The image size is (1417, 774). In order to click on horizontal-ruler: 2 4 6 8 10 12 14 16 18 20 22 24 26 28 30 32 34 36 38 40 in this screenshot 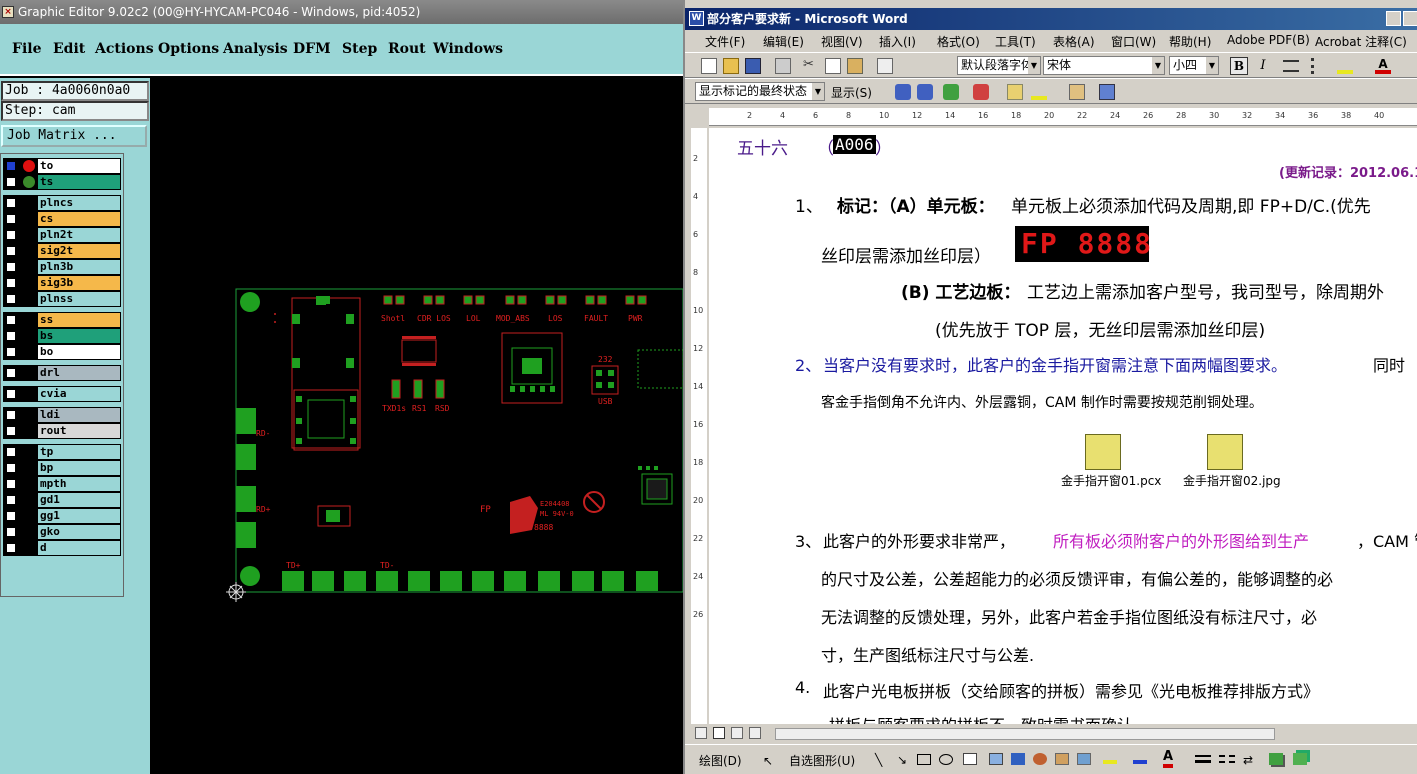, I will do `click(1063, 117)`.